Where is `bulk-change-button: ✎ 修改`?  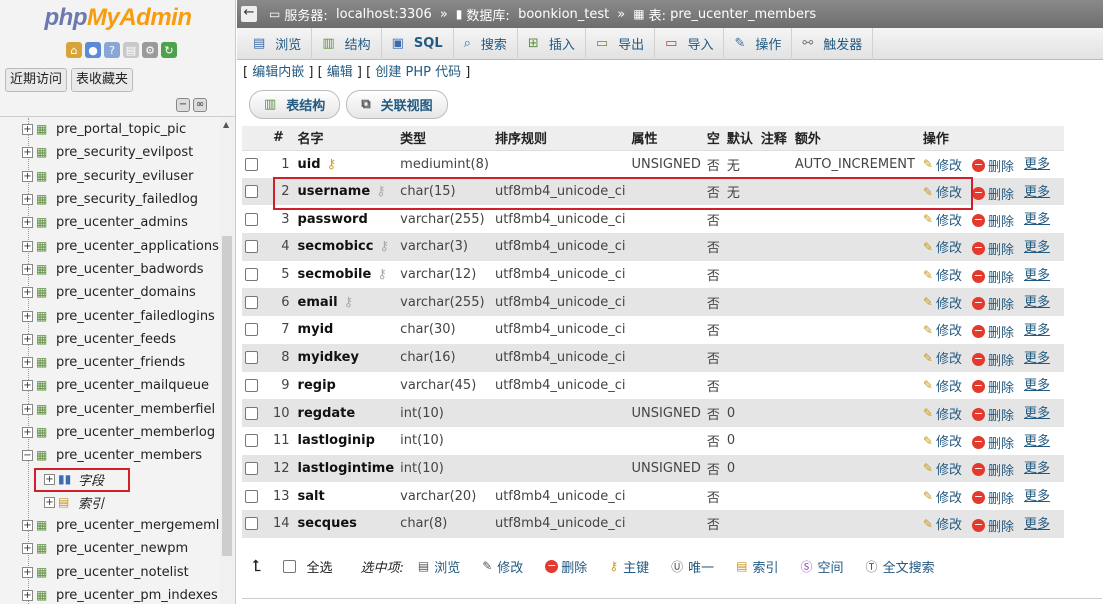
bulk-change-button: ✎ 修改 is located at coordinates (502, 566).